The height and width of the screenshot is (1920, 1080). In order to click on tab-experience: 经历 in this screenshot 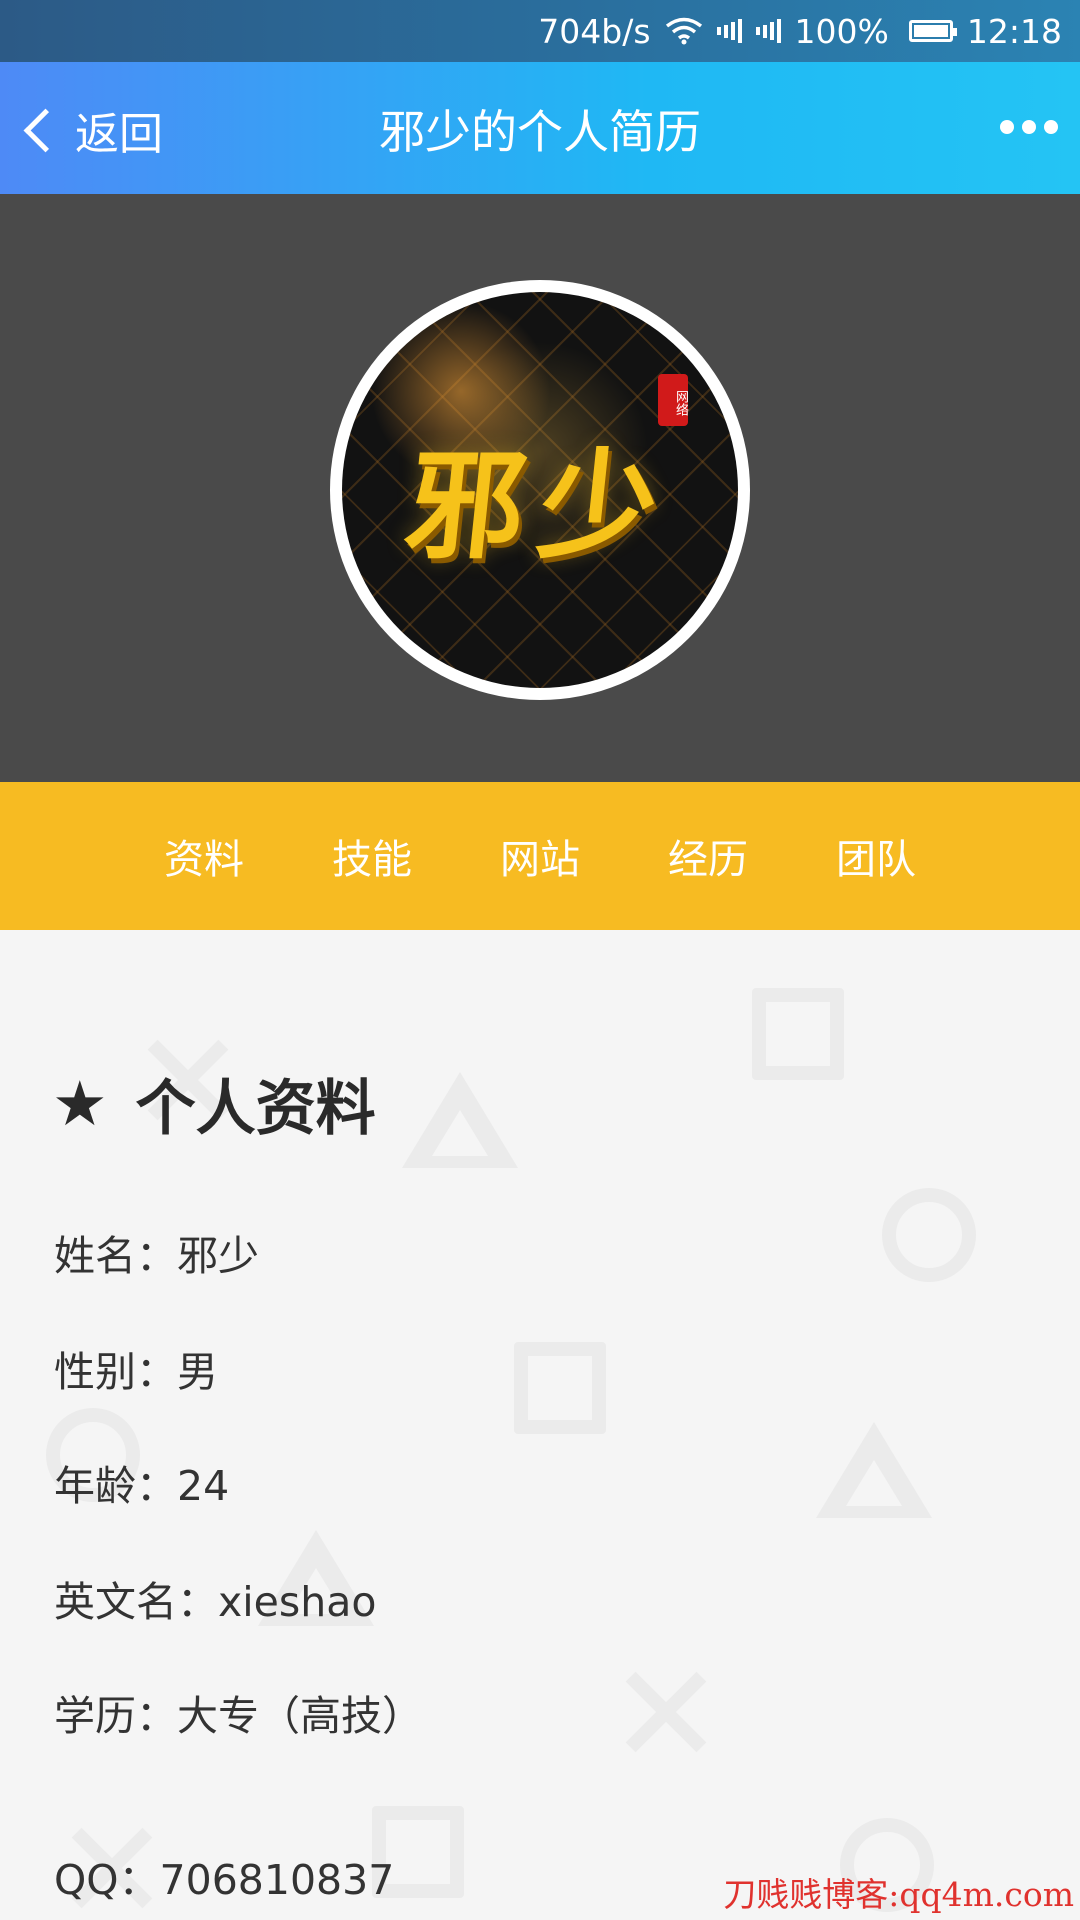, I will do `click(708, 856)`.